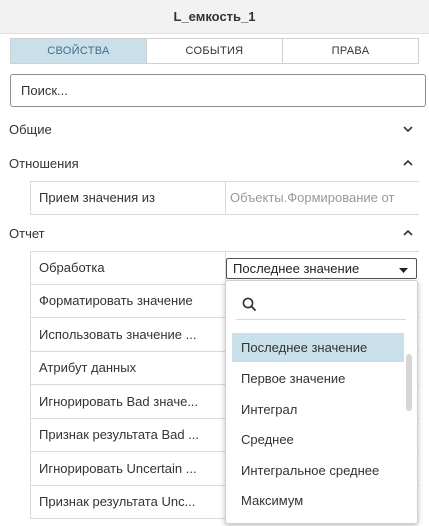 Image resolution: width=429 pixels, height=526 pixels. What do you see at coordinates (218, 90) in the screenshot?
I see `search-input` at bounding box center [218, 90].